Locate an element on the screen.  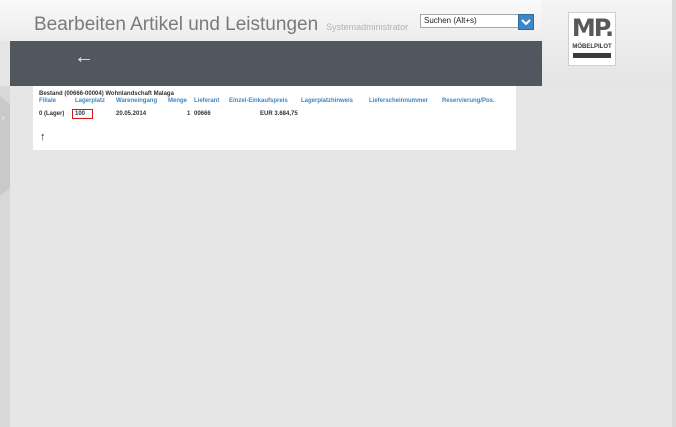
cell-einzel-ek: EUR 3.684,75 is located at coordinates (279, 114).